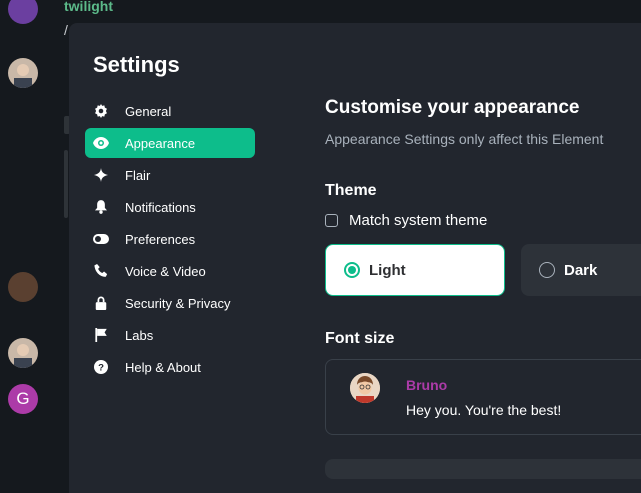 This screenshot has width=641, height=493. What do you see at coordinates (101, 335) in the screenshot?
I see `flag-icon` at bounding box center [101, 335].